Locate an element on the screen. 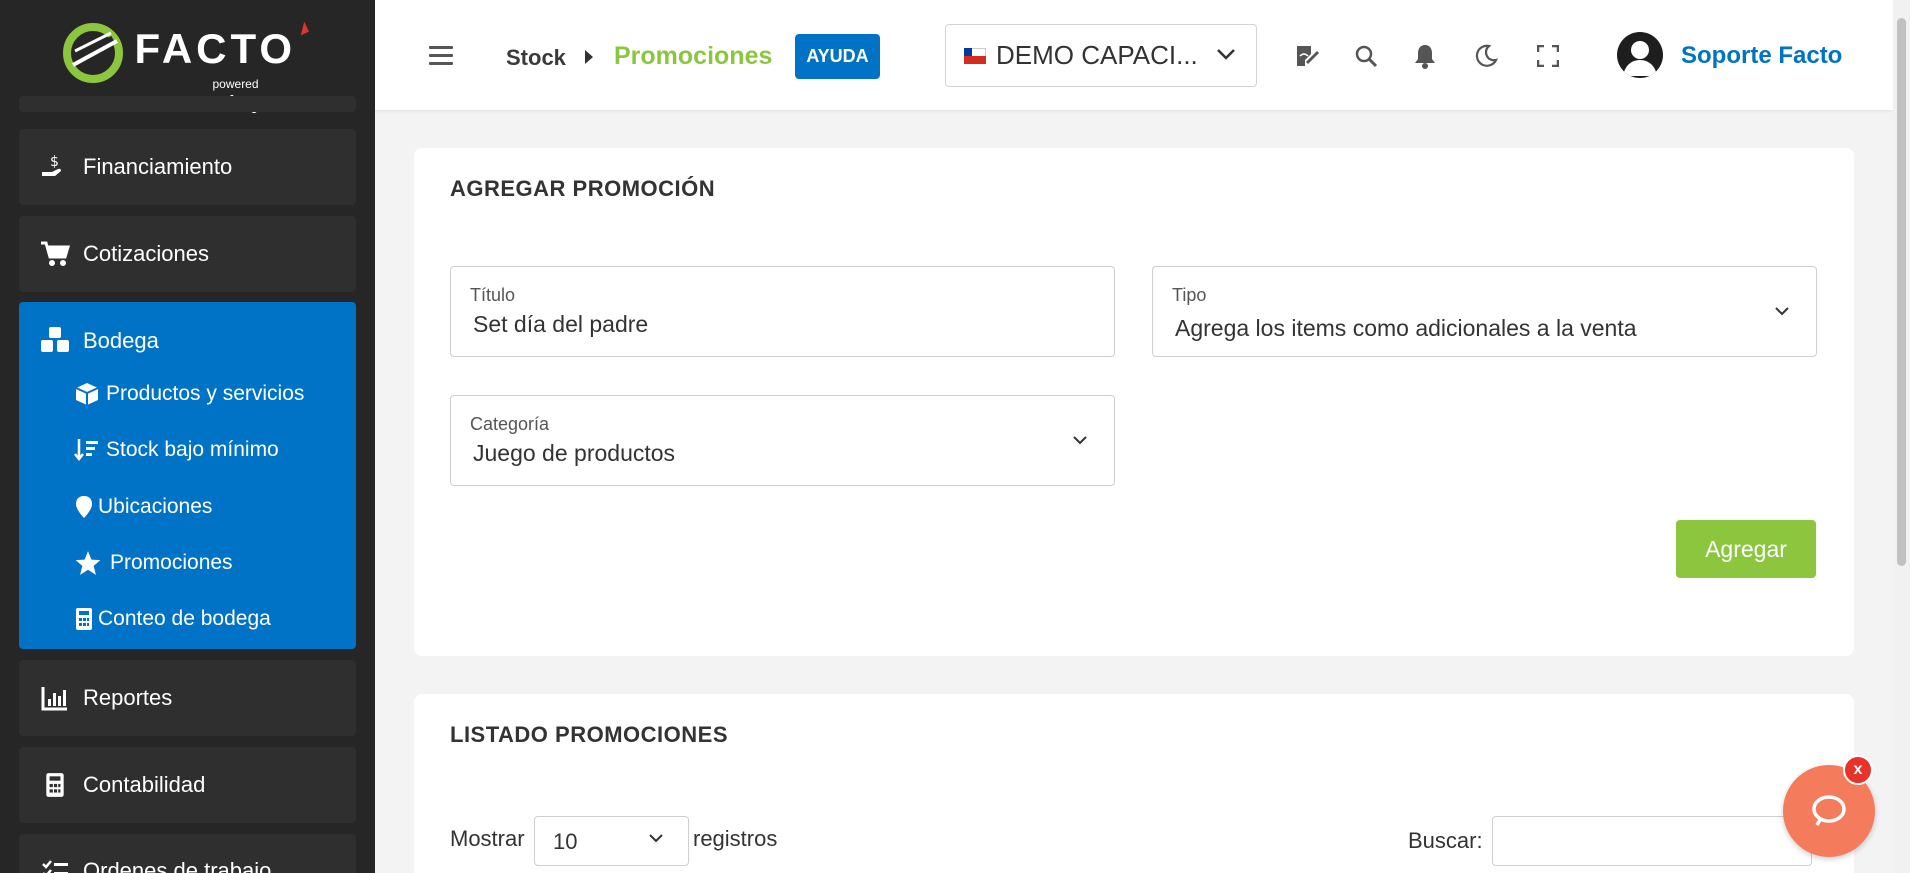 Image resolution: width=1910 pixels, height=873 pixels. sidebar-subitem-label: Conteo de bodega is located at coordinates (184, 618).